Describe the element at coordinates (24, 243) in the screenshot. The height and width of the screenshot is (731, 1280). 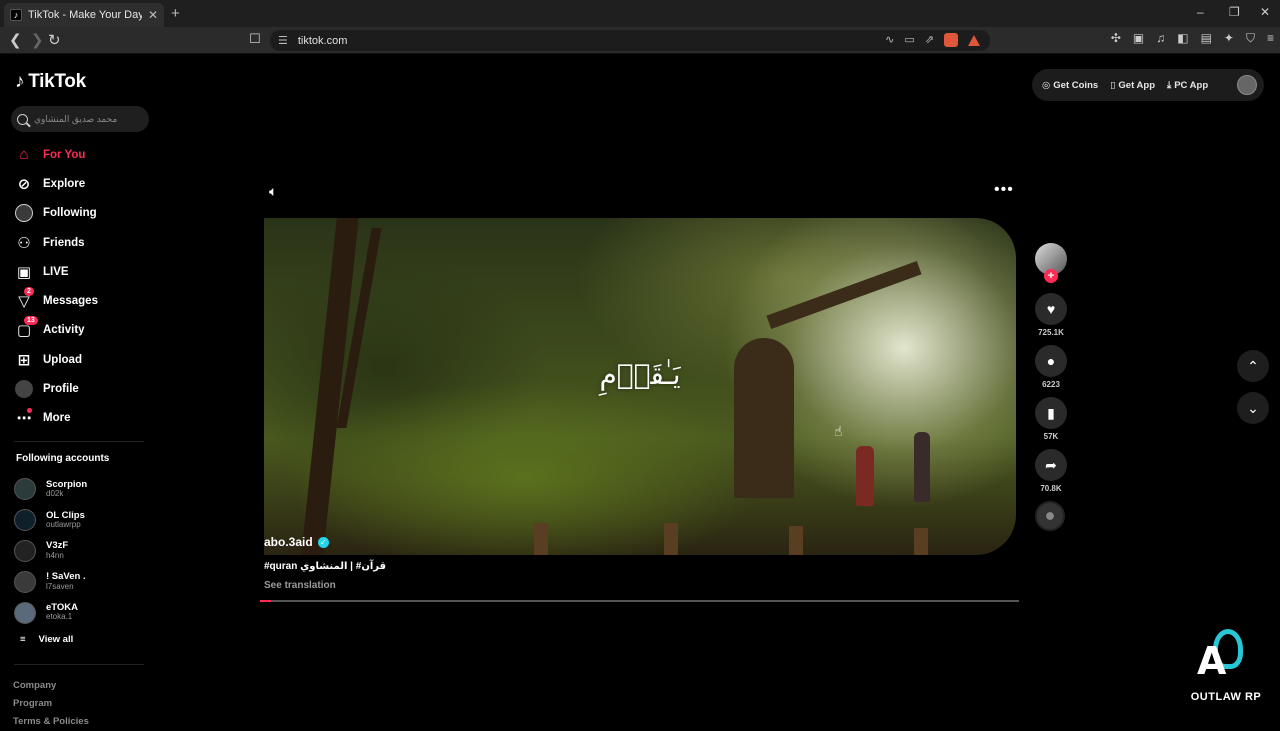
I see `friends-icon: ⚇` at that location.